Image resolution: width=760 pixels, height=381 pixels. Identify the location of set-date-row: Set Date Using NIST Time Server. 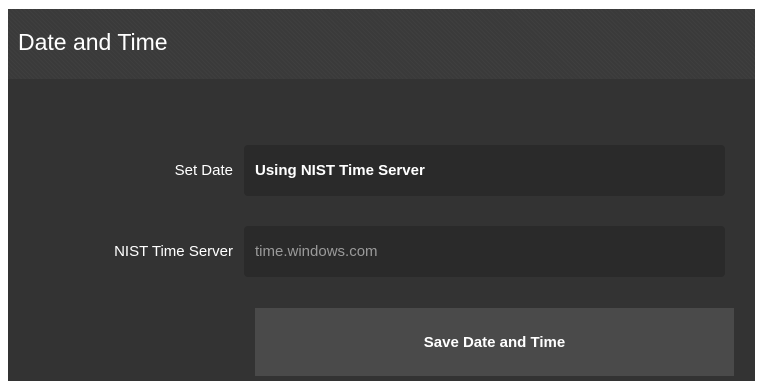
(366, 170).